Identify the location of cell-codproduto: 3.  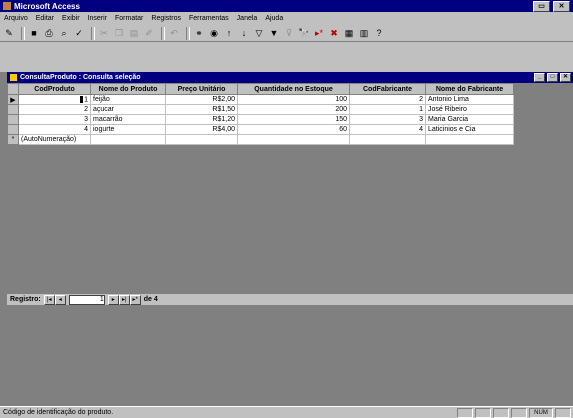
(54, 119).